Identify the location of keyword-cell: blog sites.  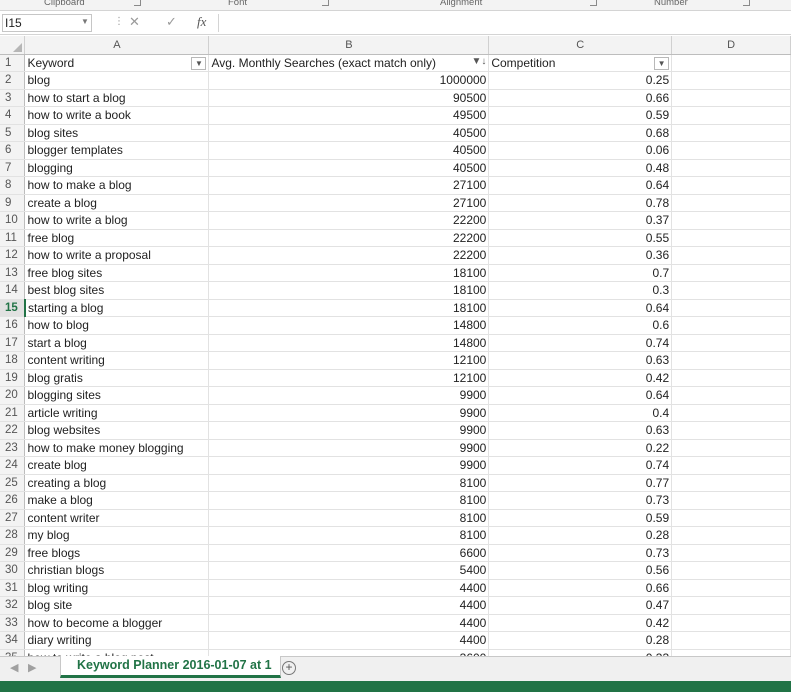
(117, 133).